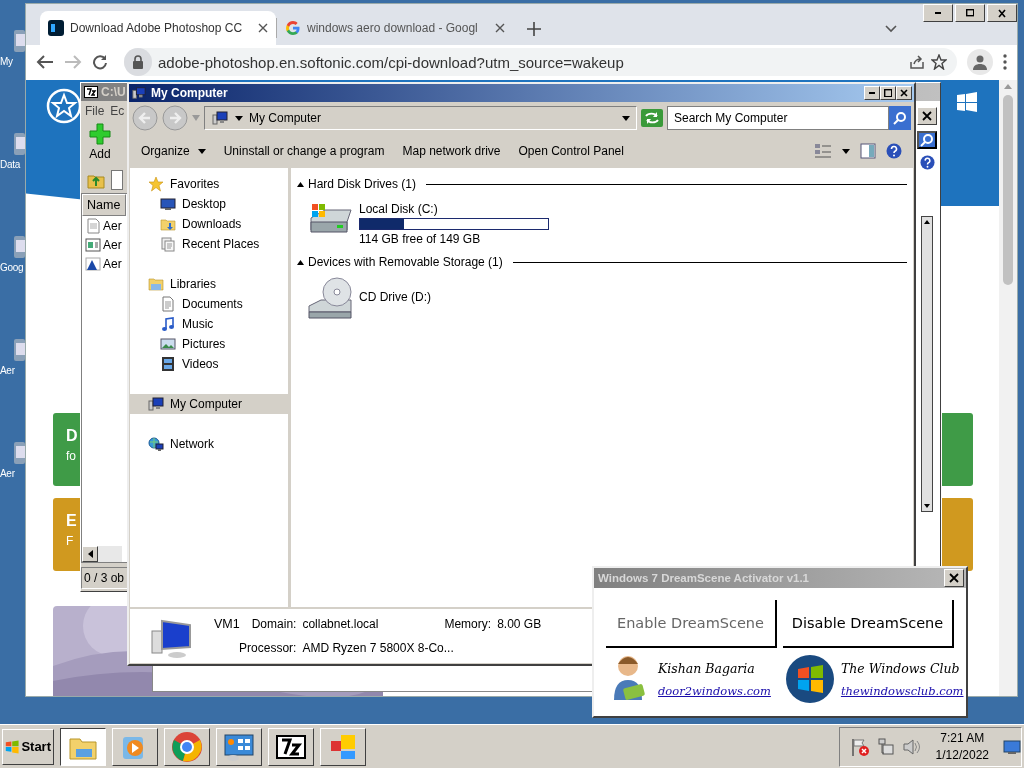 The width and height of the screenshot is (1024, 768). Describe the element at coordinates (902, 690) in the screenshot. I see `website-link: thewindowsclub.com` at that location.